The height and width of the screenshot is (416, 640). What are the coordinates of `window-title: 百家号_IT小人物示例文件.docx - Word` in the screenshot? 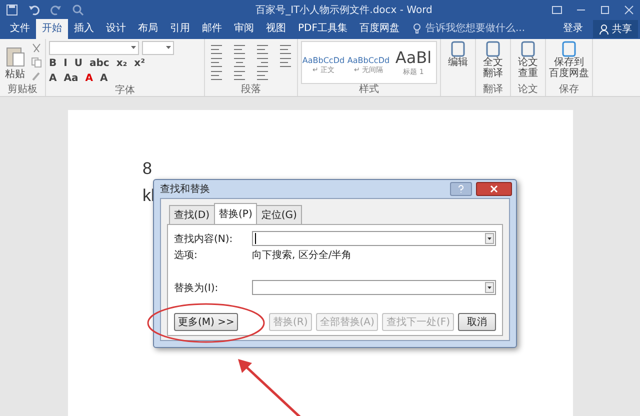 It's located at (344, 10).